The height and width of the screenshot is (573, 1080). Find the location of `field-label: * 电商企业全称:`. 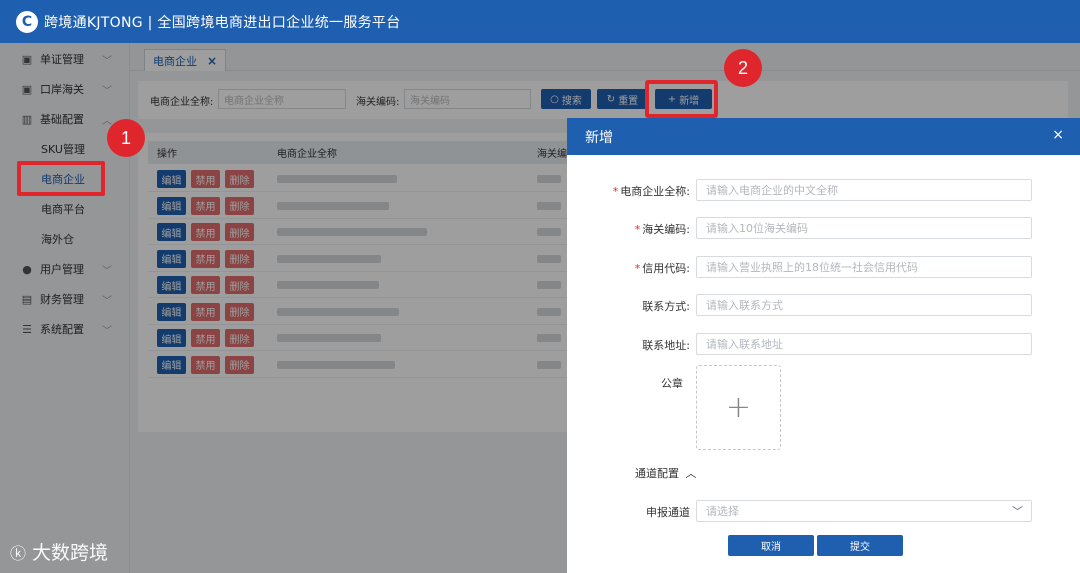

field-label: * 电商企业全称: is located at coordinates (651, 191).